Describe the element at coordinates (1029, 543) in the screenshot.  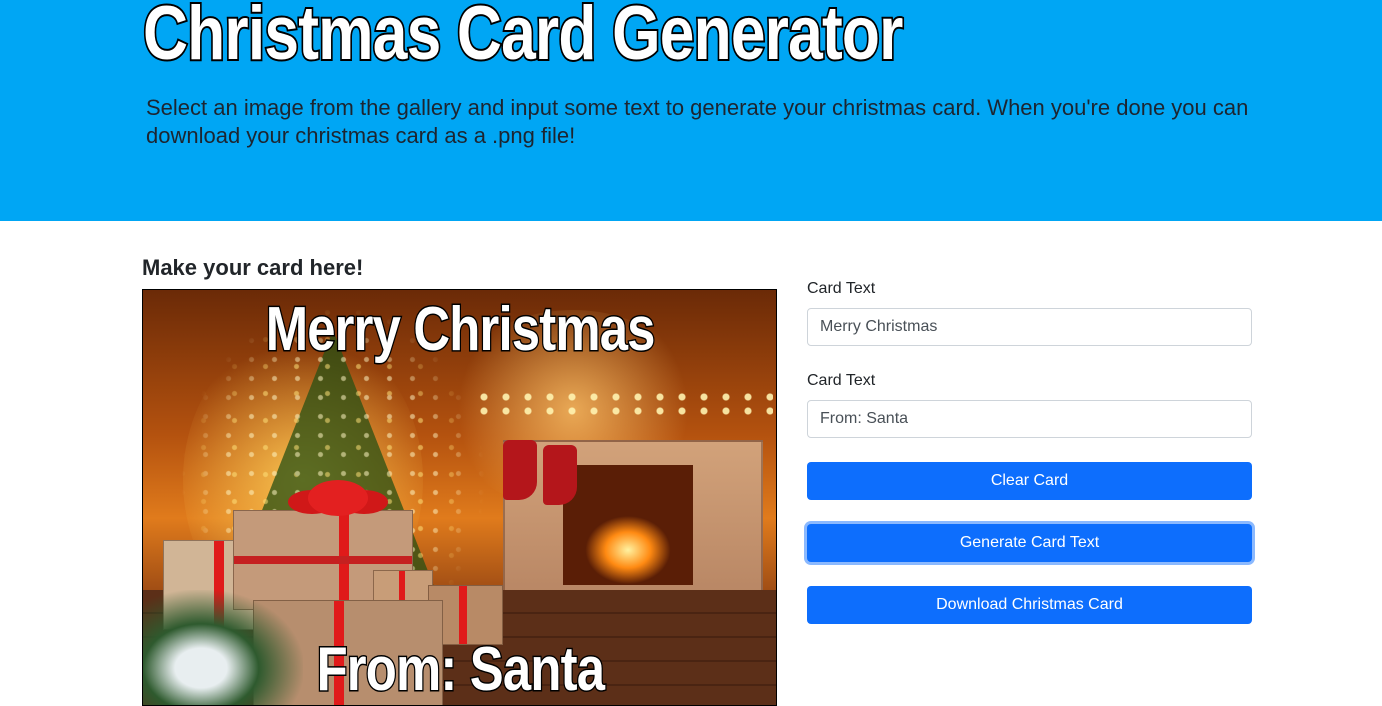
I see `generate-card-text-button: Generate Card Text` at that location.